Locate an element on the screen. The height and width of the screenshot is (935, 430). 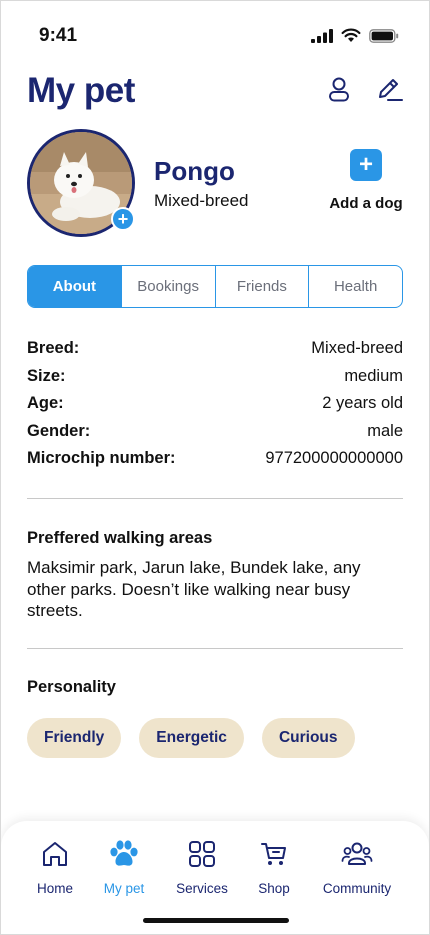
status-time: 9:41 is located at coordinates (58, 35).